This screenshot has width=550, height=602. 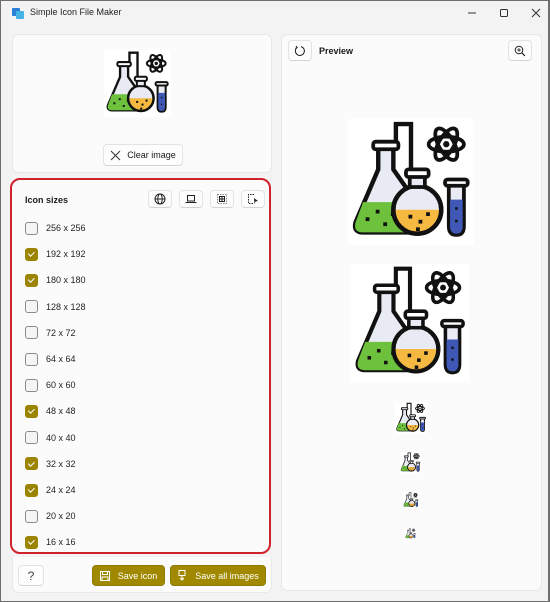 What do you see at coordinates (66, 280) in the screenshot?
I see `size-label: 180 x 180` at bounding box center [66, 280].